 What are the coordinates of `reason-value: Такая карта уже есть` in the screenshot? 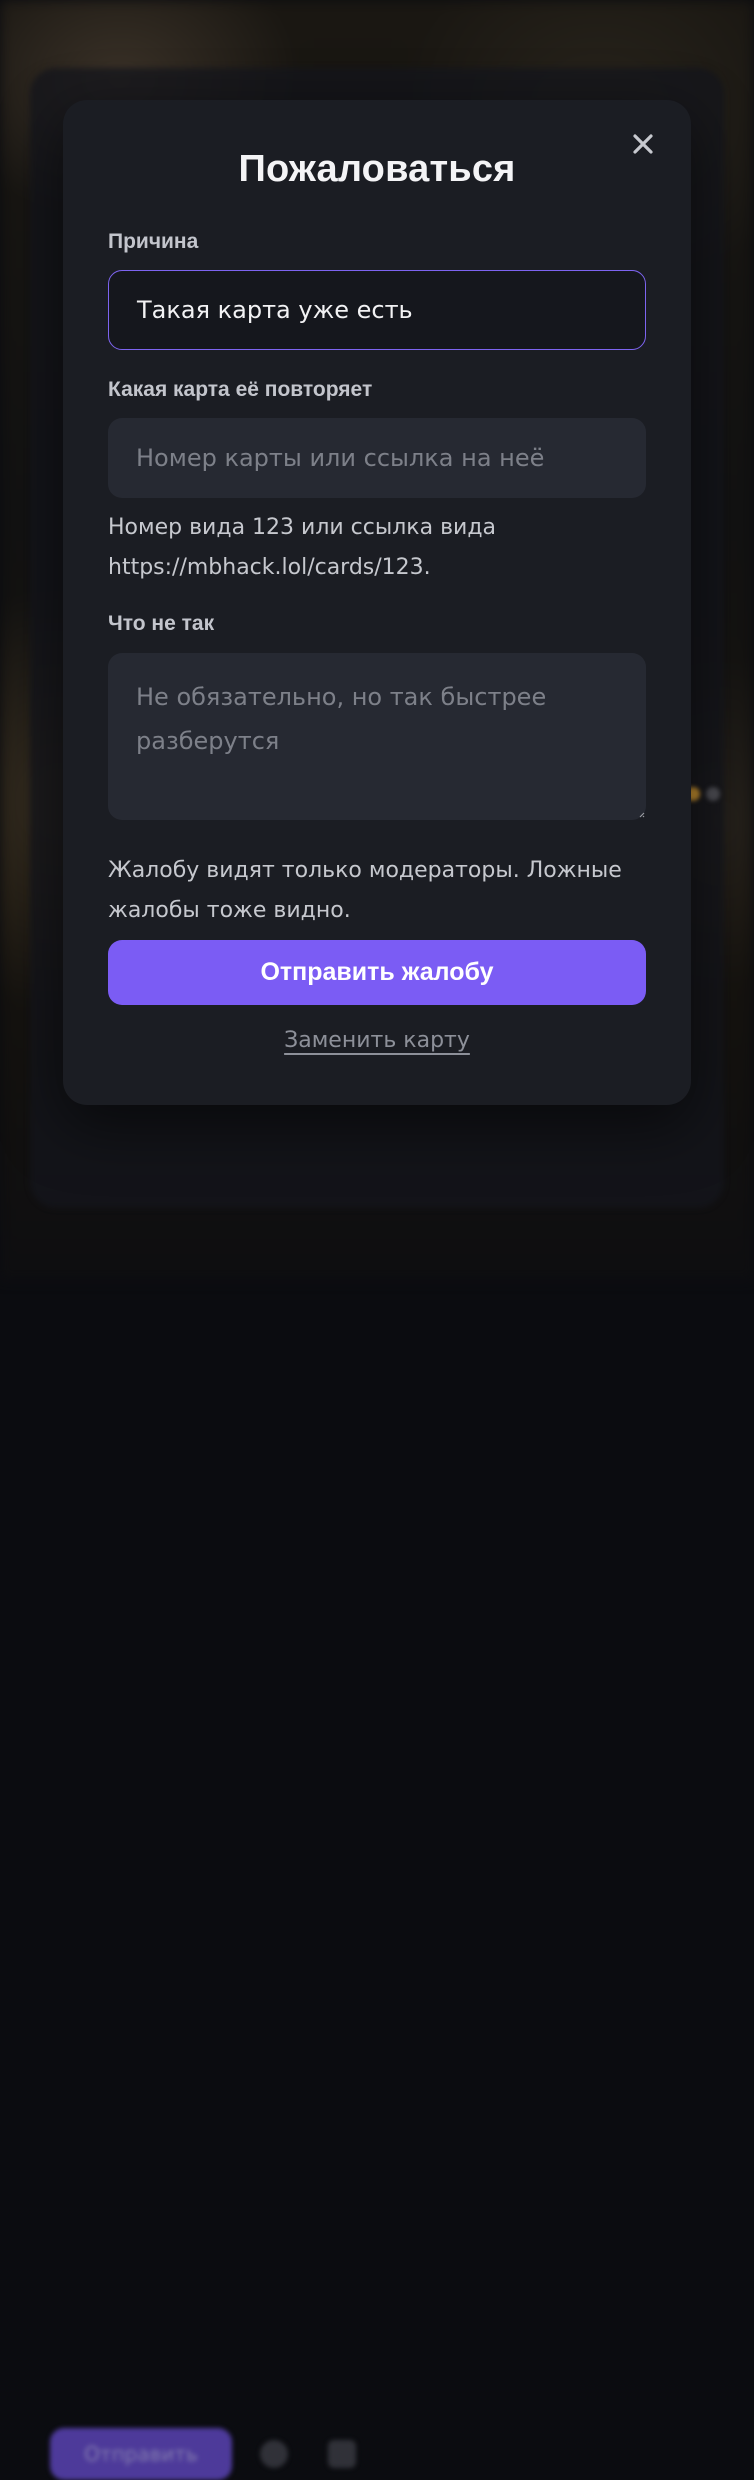 It's located at (275, 310).